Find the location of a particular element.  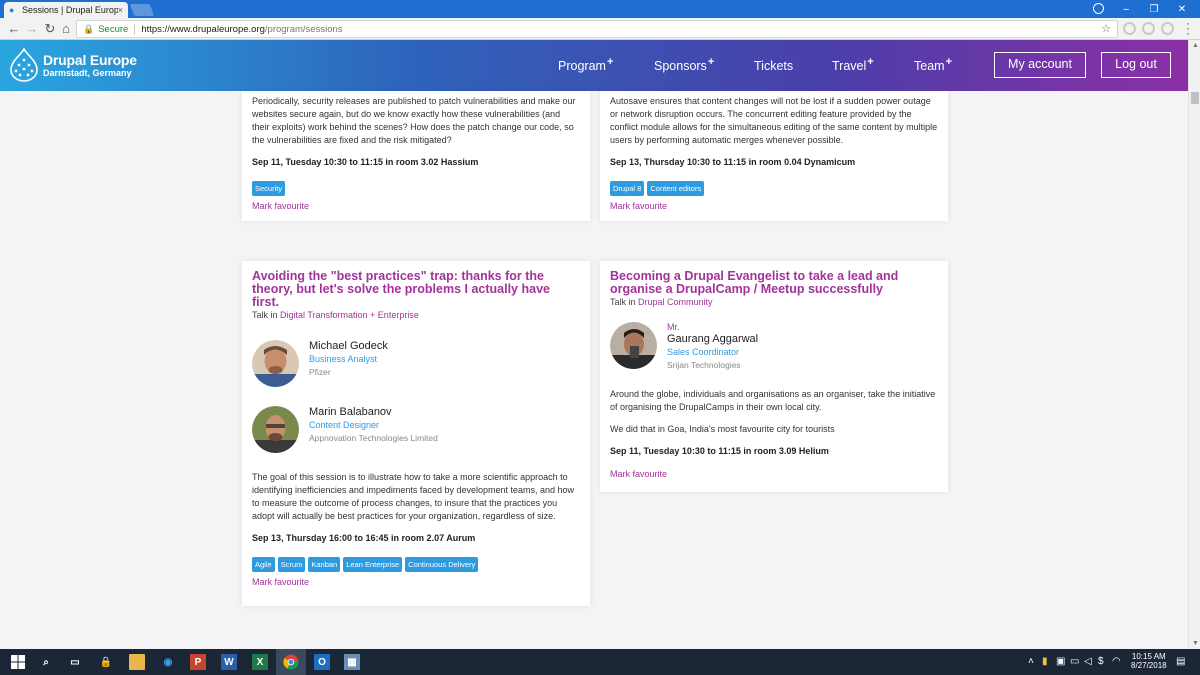

back-icon: ← is located at coordinates (14, 29).